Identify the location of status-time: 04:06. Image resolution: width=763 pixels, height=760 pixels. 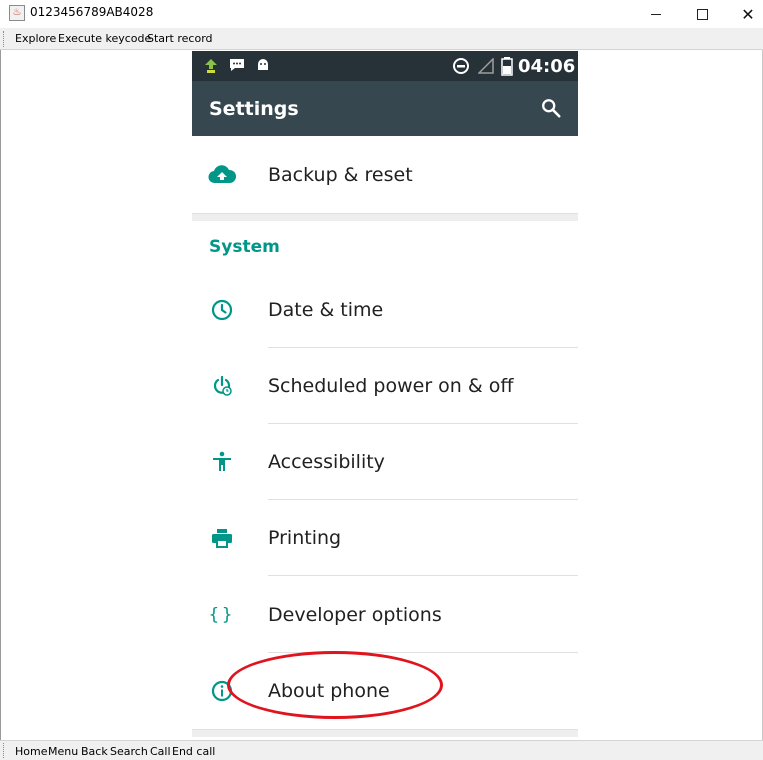
(547, 66).